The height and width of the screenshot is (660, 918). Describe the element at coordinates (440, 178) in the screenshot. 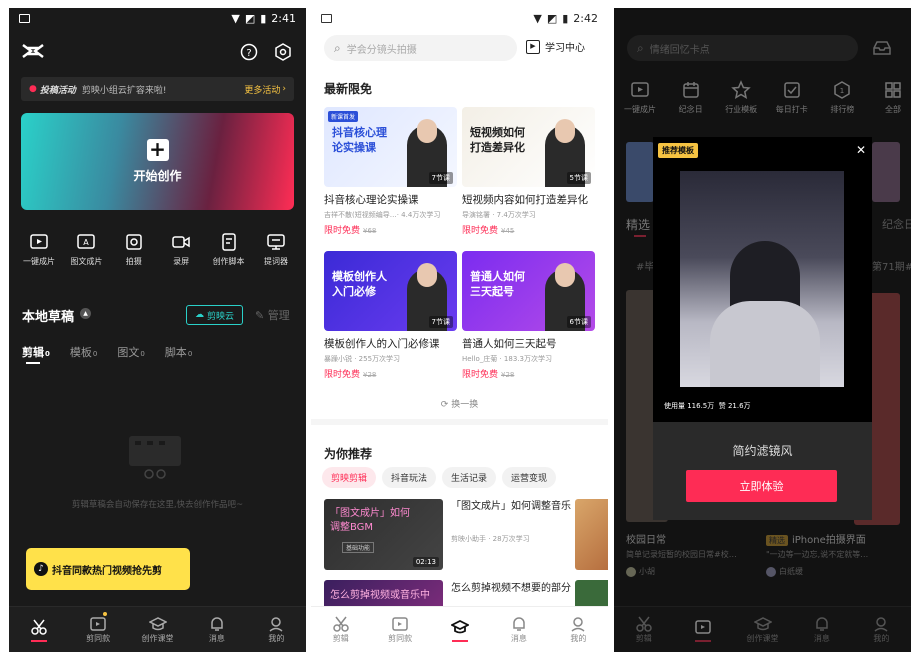

I see `lesson-count-badge: 7节课` at that location.